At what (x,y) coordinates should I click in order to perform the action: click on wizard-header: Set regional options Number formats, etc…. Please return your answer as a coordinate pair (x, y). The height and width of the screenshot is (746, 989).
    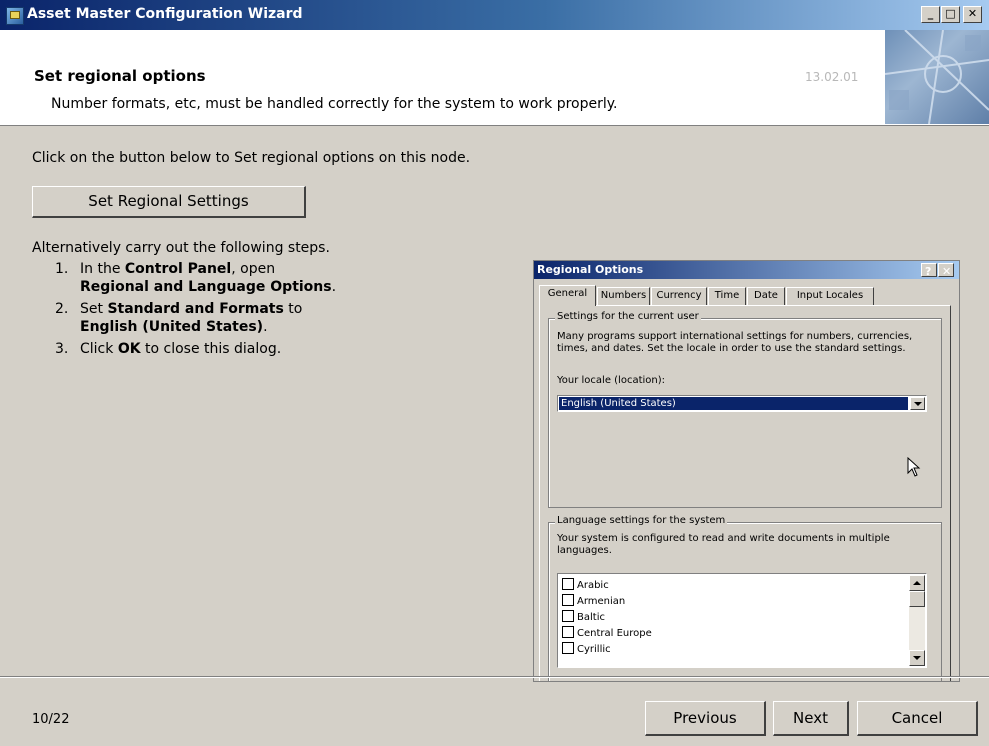
    Looking at the image, I should click on (494, 78).